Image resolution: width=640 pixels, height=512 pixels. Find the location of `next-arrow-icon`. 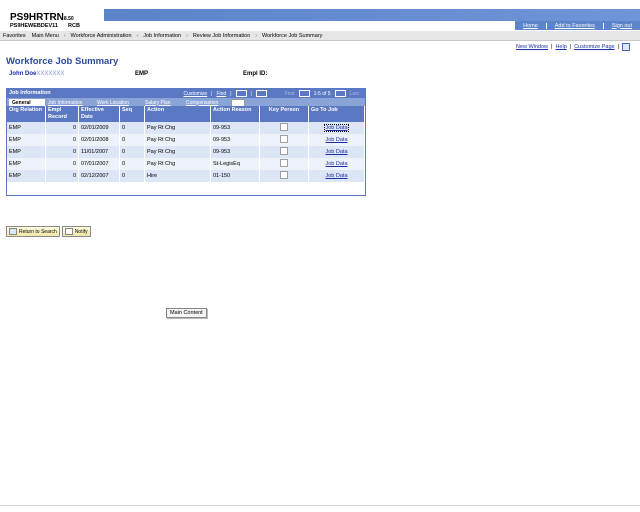

next-arrow-icon is located at coordinates (340, 93).